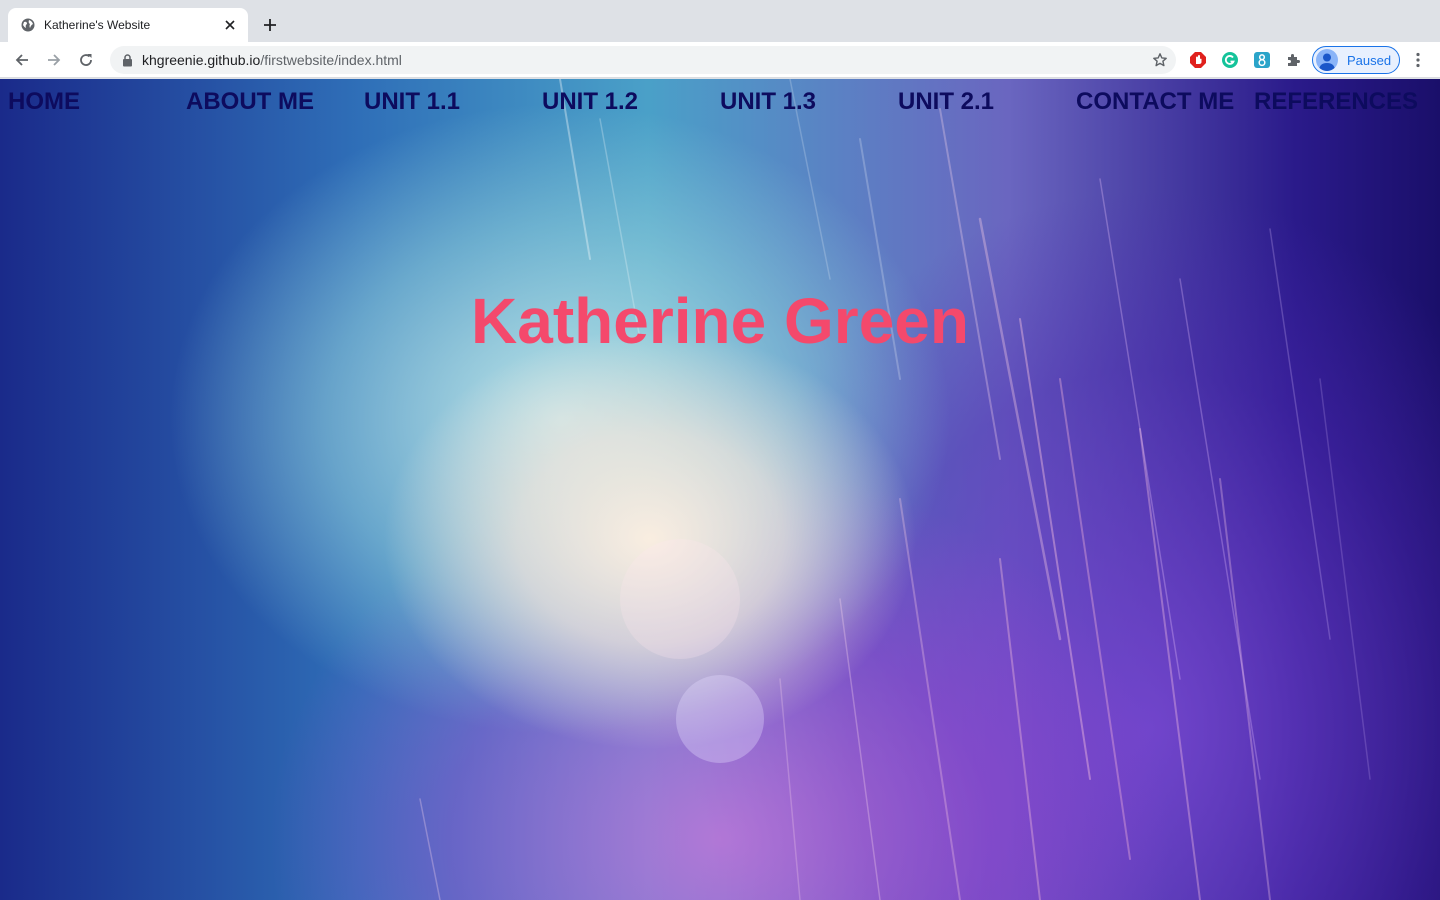 The image size is (1440, 900). What do you see at coordinates (1418, 60) in the screenshot?
I see `kebab-menu-icon` at bounding box center [1418, 60].